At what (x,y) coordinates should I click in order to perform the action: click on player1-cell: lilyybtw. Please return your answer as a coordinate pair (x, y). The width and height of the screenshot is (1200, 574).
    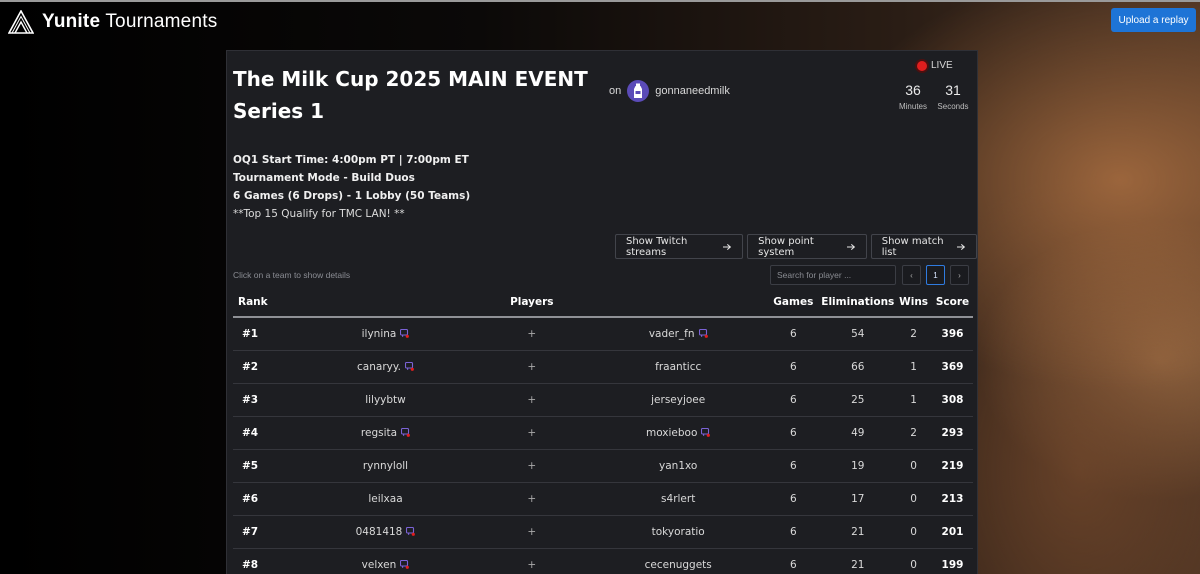
    Looking at the image, I should click on (385, 400).